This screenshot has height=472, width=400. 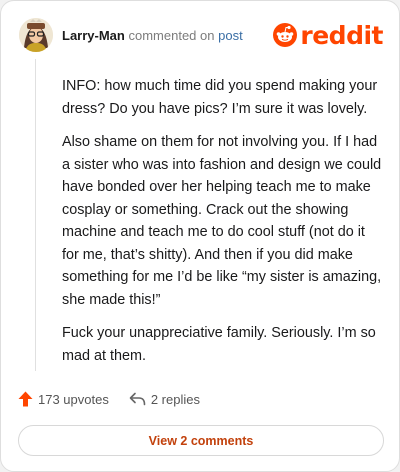 I want to click on comment-header: Larry-Man commented on post reddit, so click(x=201, y=35).